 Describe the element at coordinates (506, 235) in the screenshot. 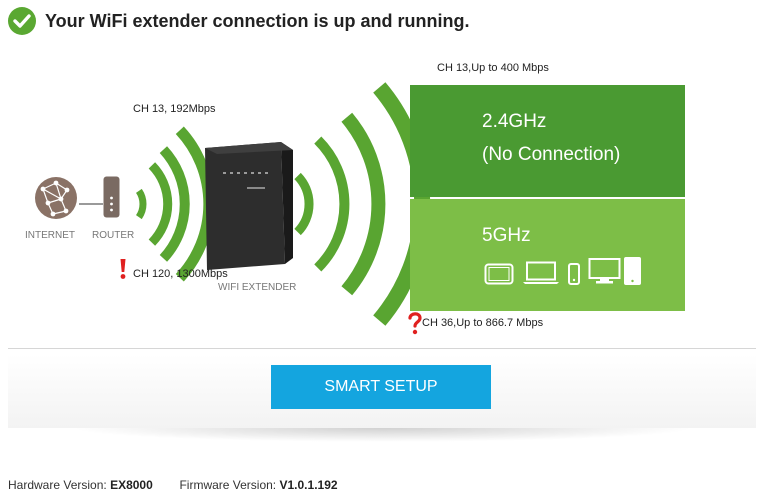

I see `band-5ghz-name: 5GHz` at that location.